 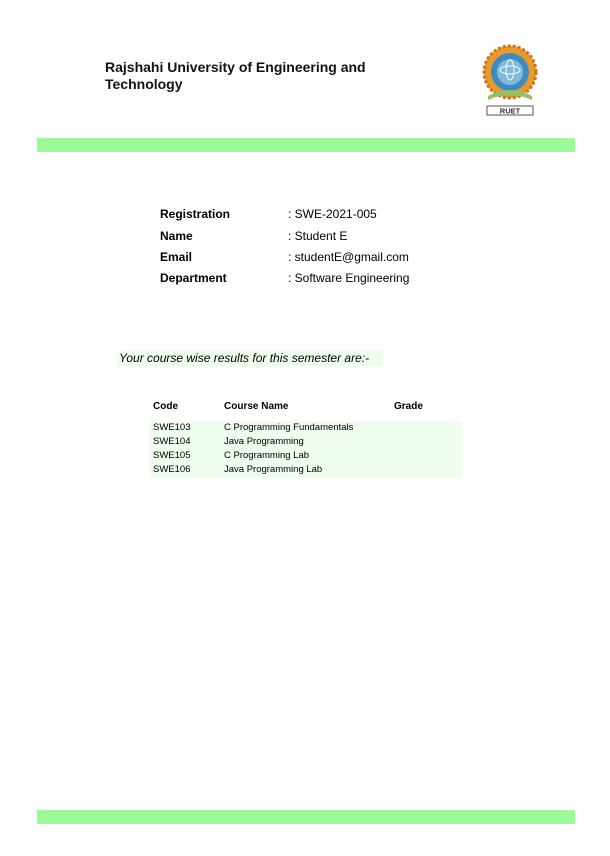 I want to click on email-row: Email : studentE@gmail.com, so click(x=320, y=260).